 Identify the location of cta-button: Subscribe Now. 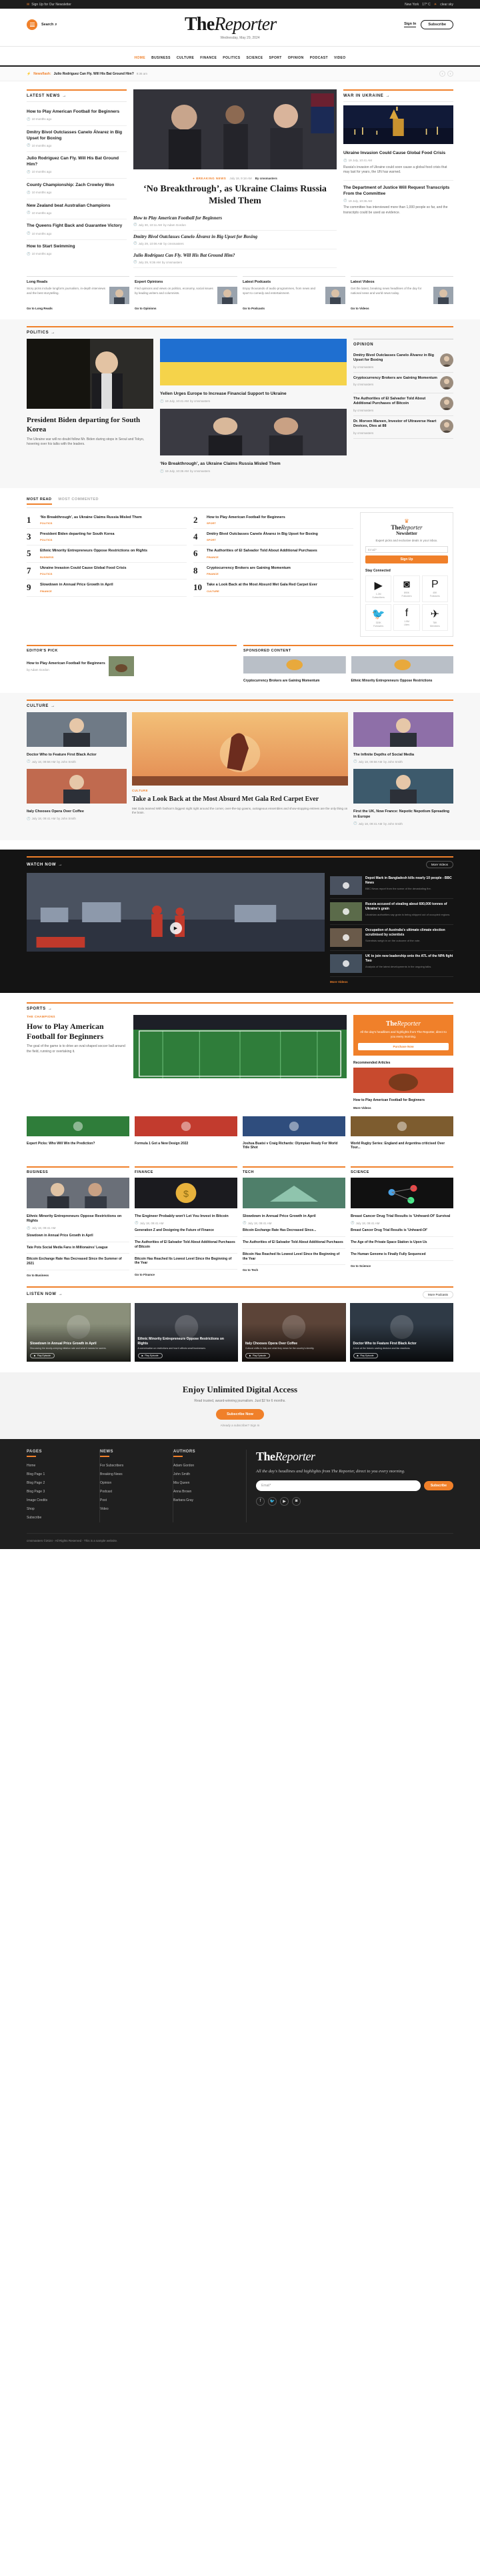
(240, 1414).